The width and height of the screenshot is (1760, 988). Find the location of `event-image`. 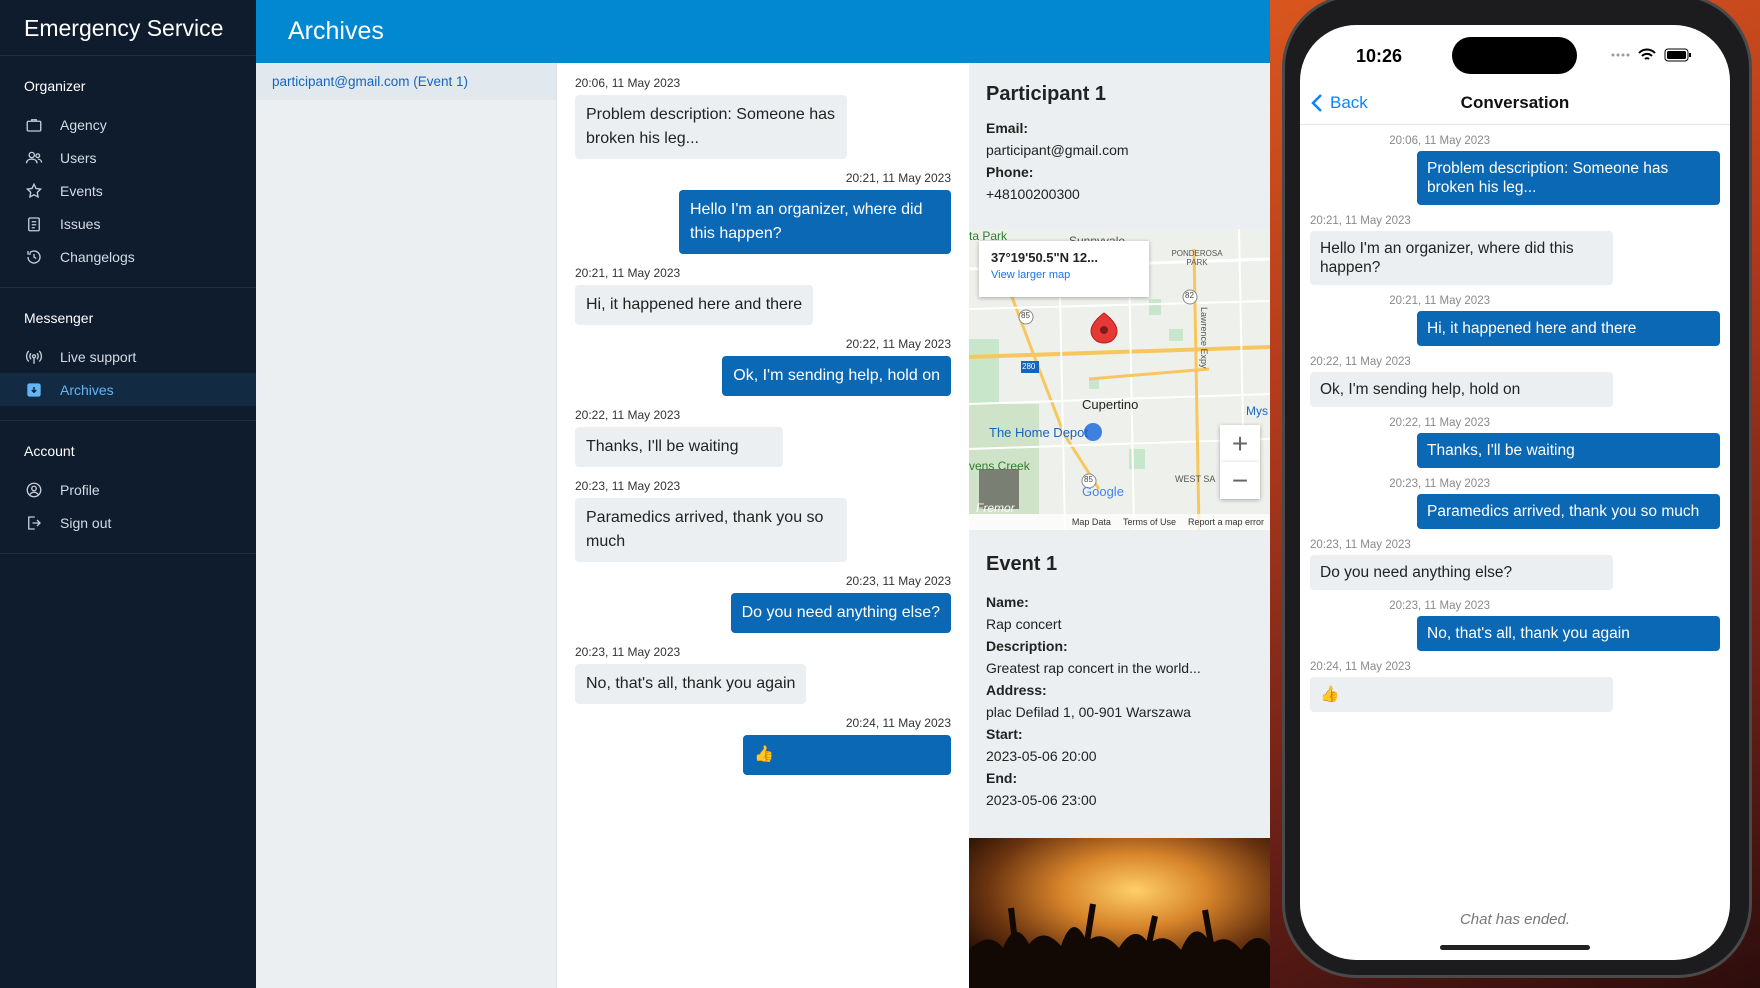

event-image is located at coordinates (1119, 913).